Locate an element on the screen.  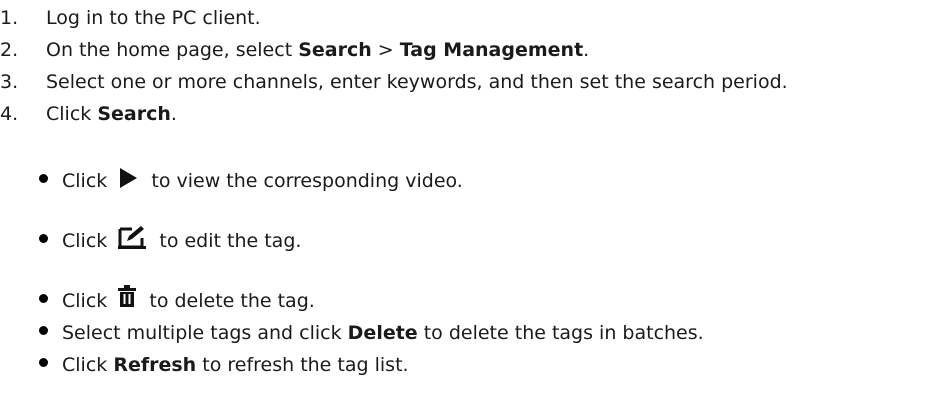
bullet-text: to edit the tag. is located at coordinates (227, 241).